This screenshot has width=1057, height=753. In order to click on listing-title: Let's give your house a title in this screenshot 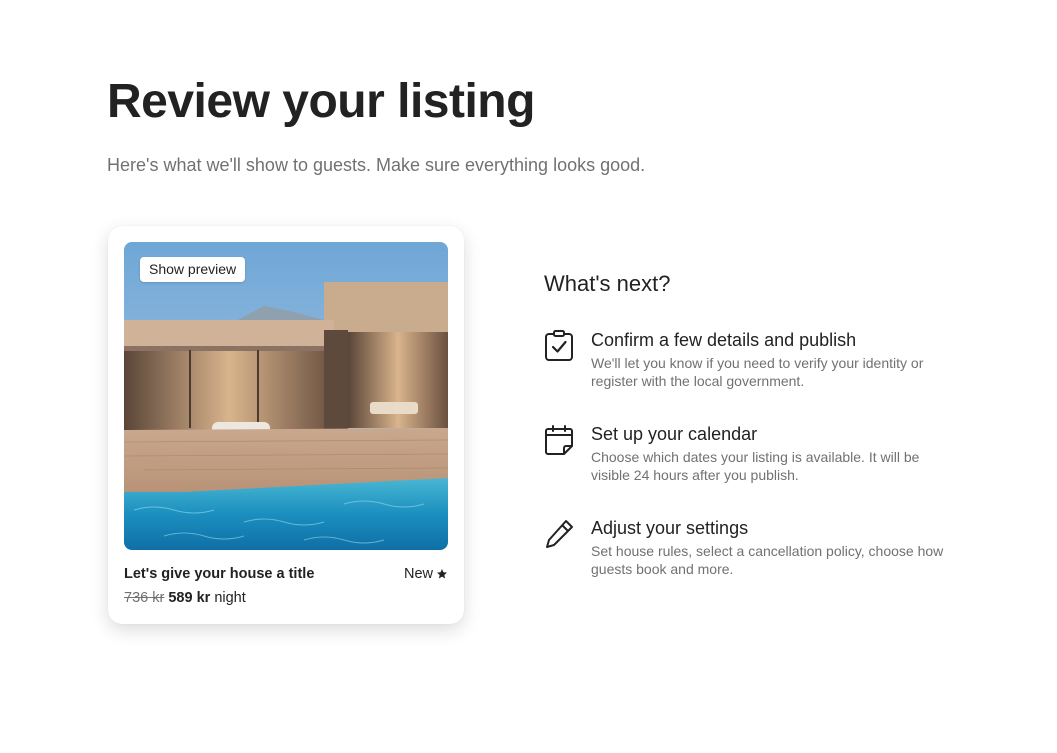, I will do `click(219, 574)`.